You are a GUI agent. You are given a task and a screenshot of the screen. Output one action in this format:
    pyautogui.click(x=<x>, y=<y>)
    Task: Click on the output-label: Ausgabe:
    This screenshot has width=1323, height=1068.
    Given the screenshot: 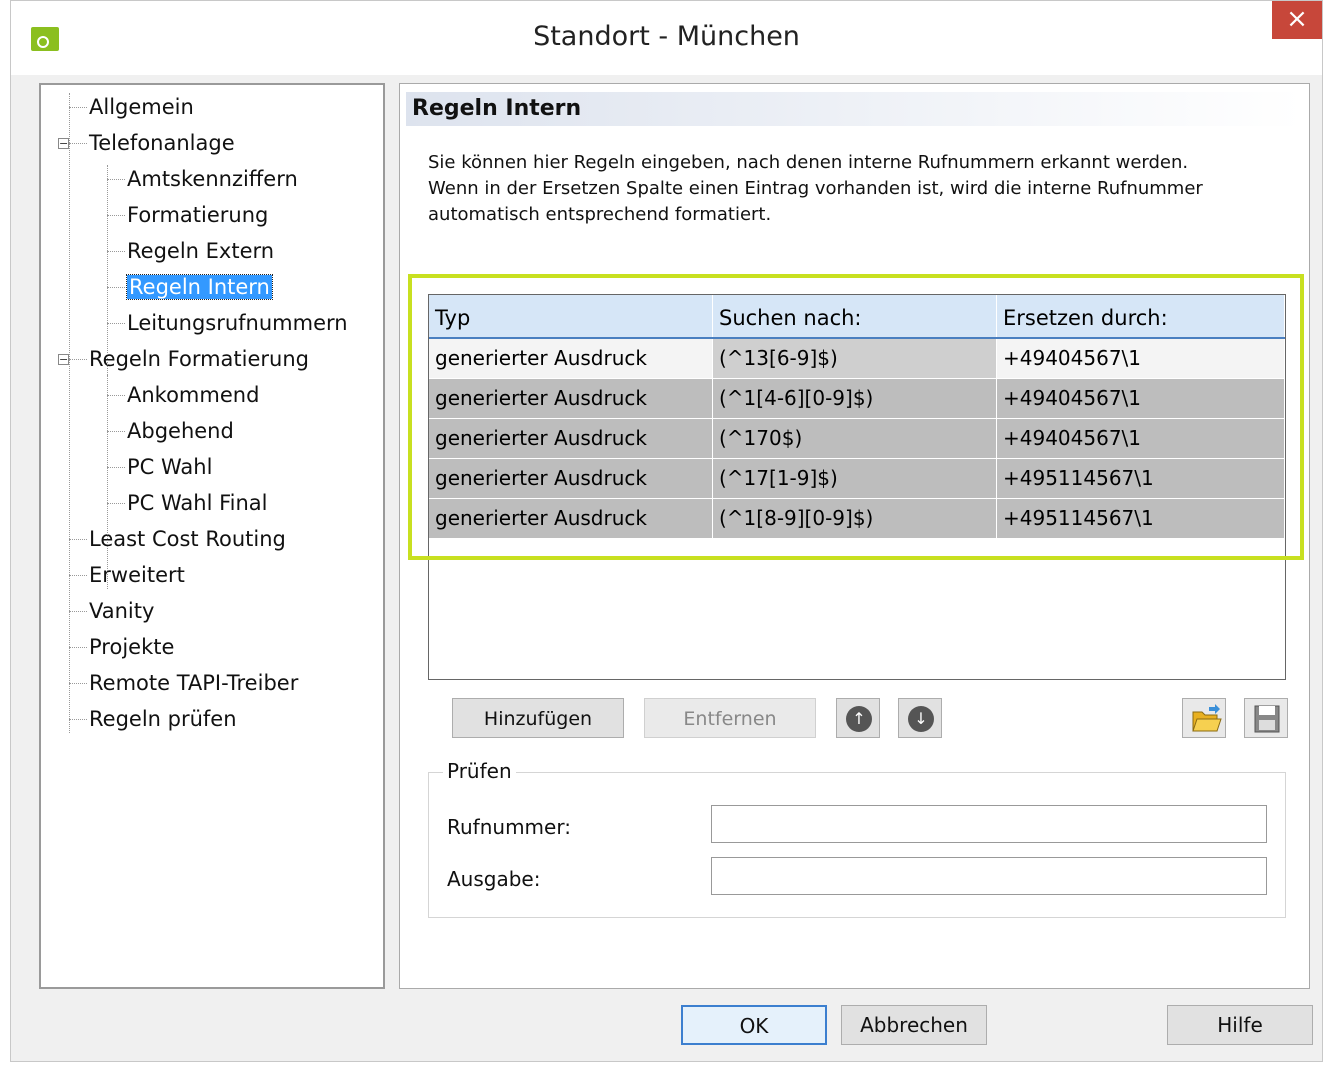 What is the action you would take?
    pyautogui.click(x=494, y=879)
    